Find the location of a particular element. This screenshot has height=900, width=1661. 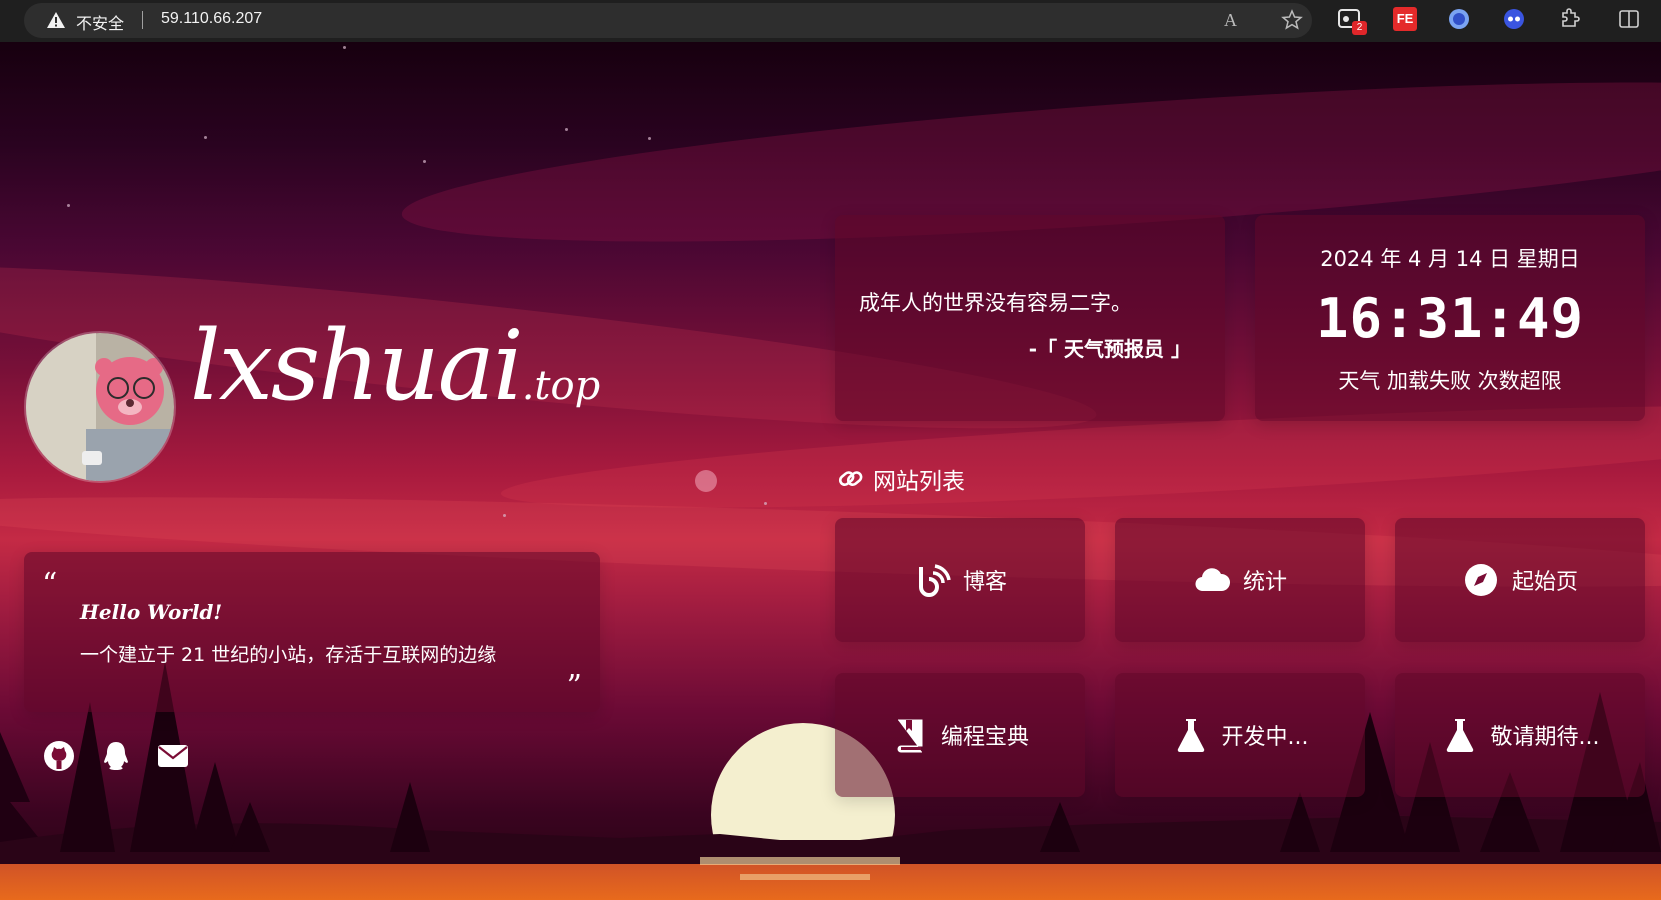

split-screen-icon is located at coordinates (1629, 19).